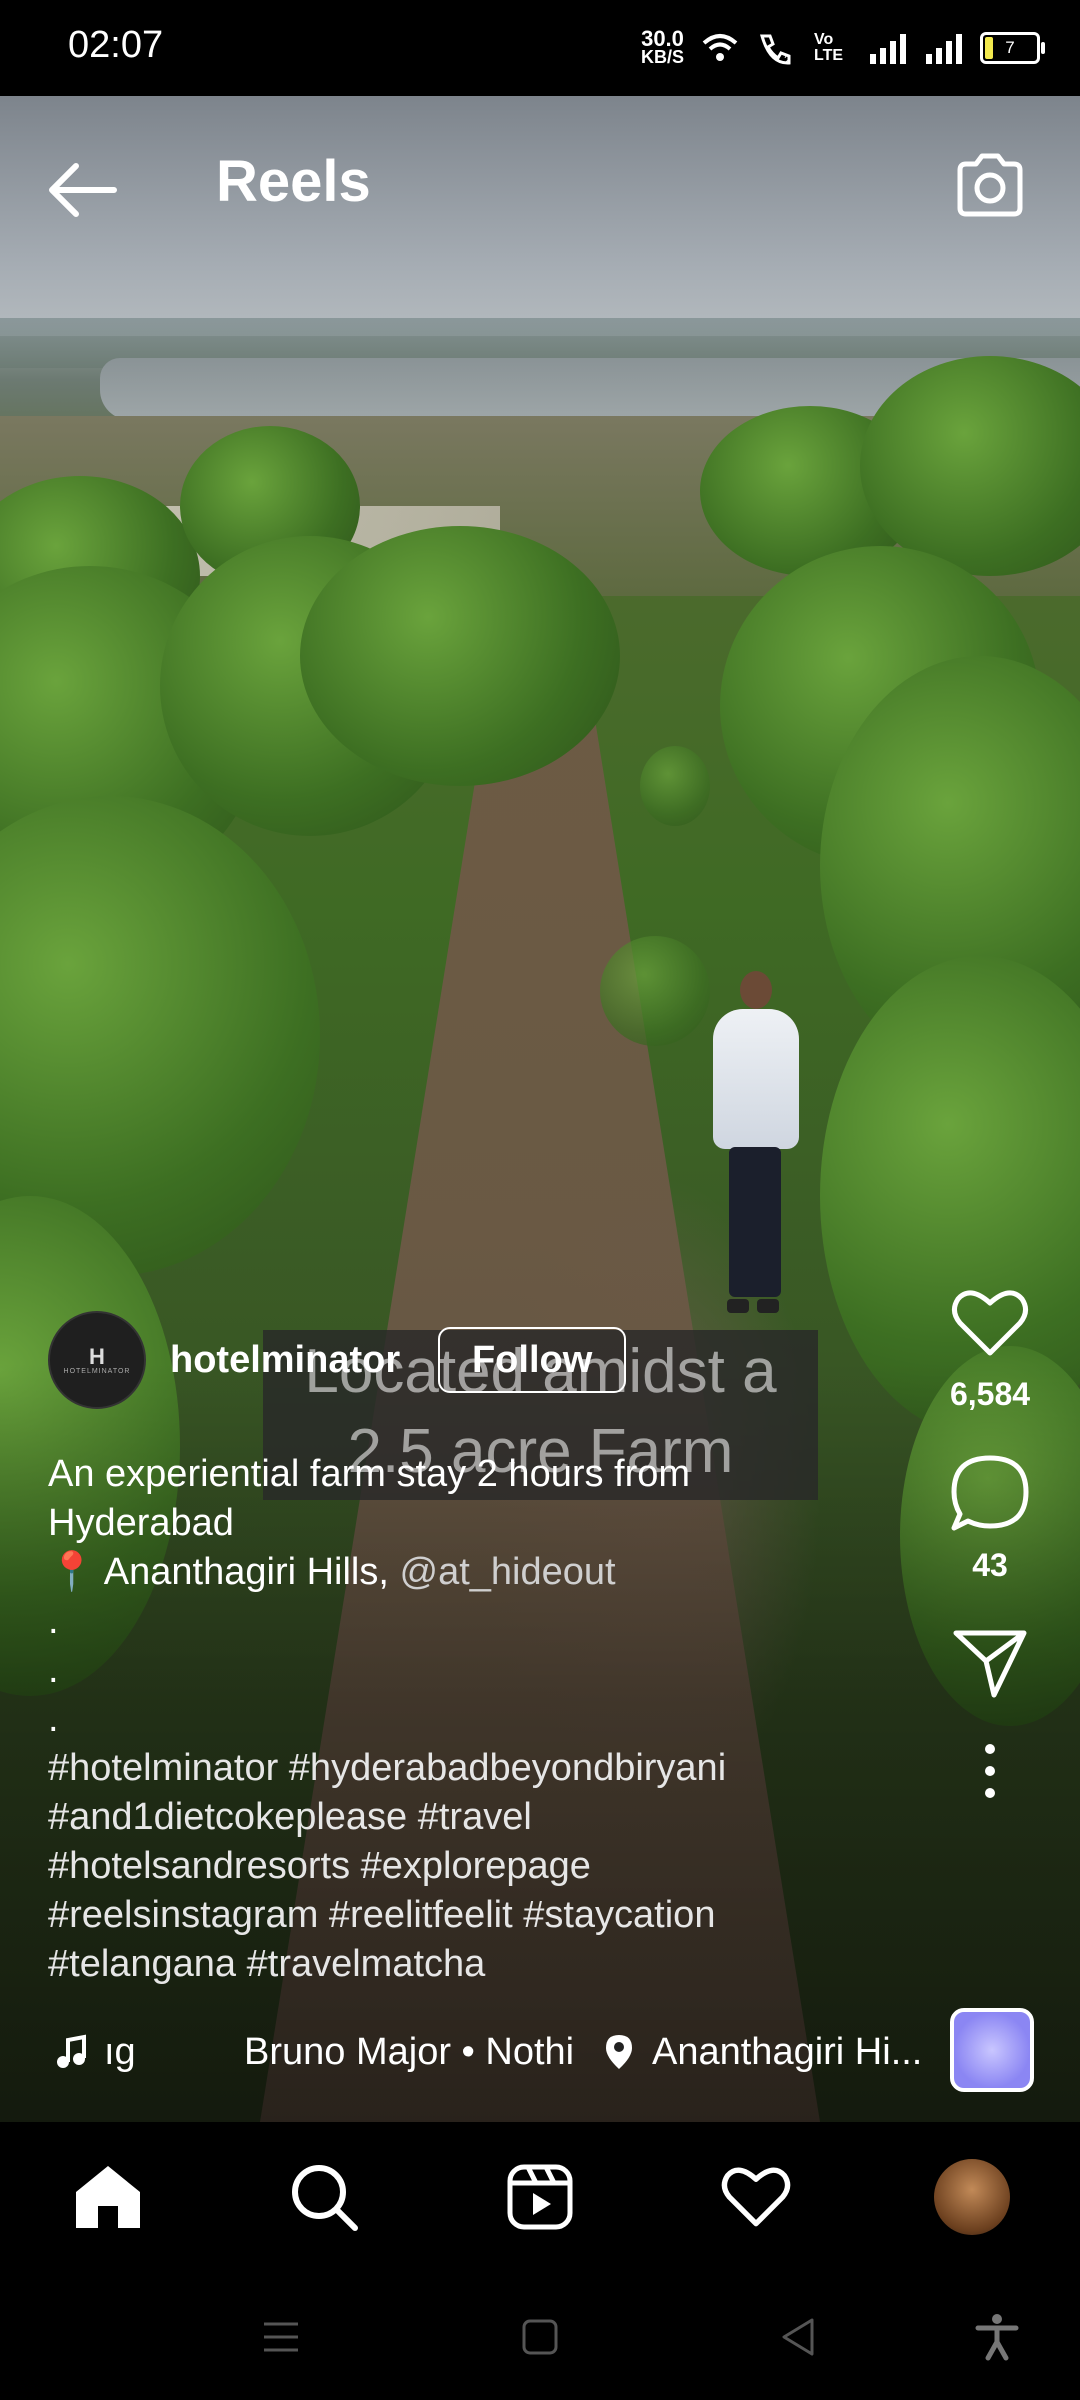 This screenshot has height=2400, width=1080. What do you see at coordinates (169, 2052) in the screenshot?
I see `audio-track-name: ıg` at bounding box center [169, 2052].